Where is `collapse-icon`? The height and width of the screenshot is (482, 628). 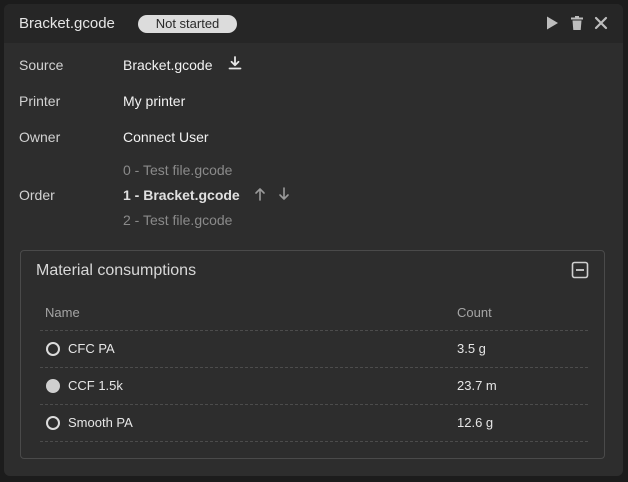
collapse-icon is located at coordinates (580, 270).